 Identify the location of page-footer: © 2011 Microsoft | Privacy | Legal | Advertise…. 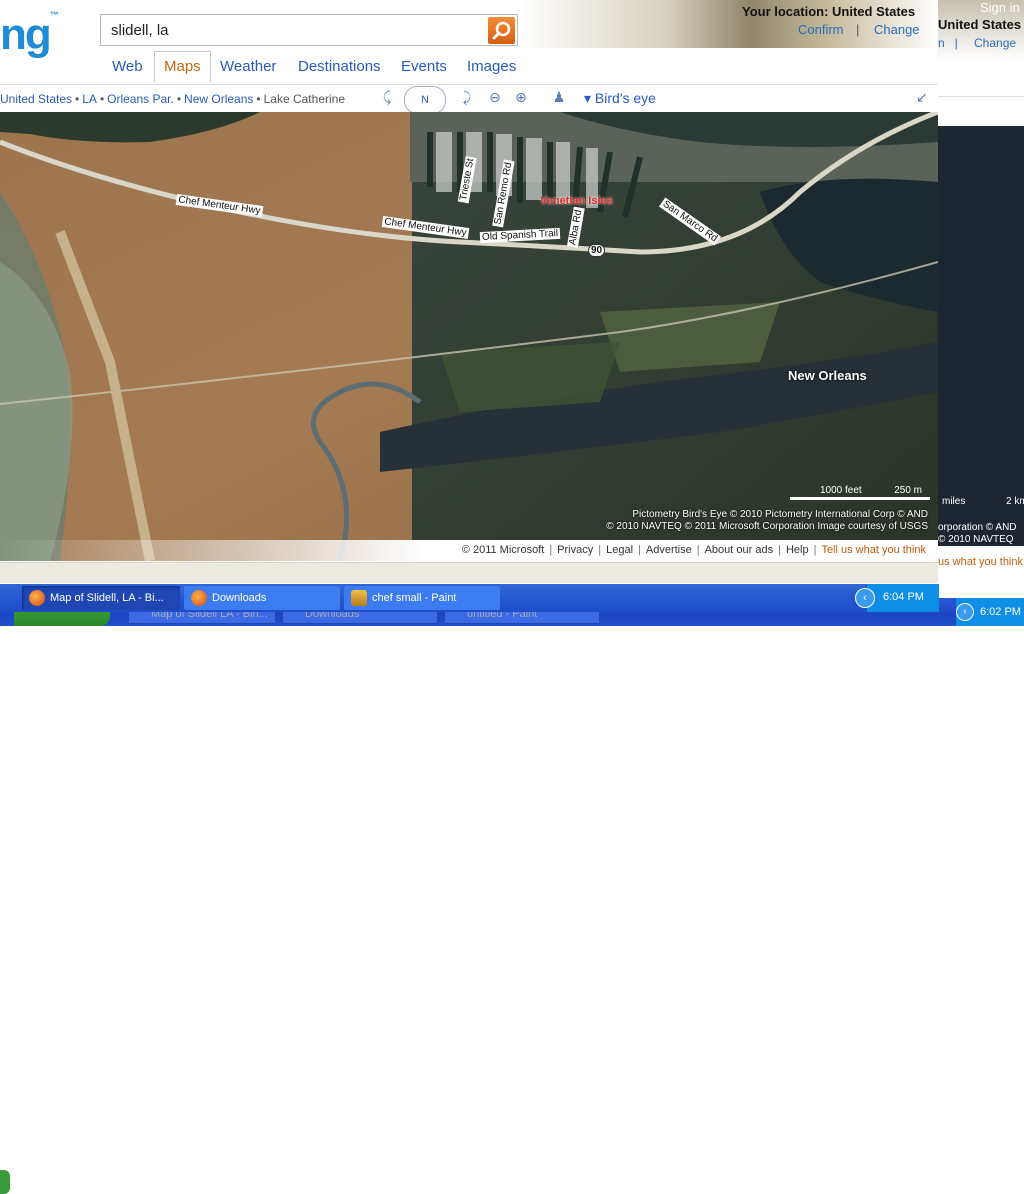
(469, 551).